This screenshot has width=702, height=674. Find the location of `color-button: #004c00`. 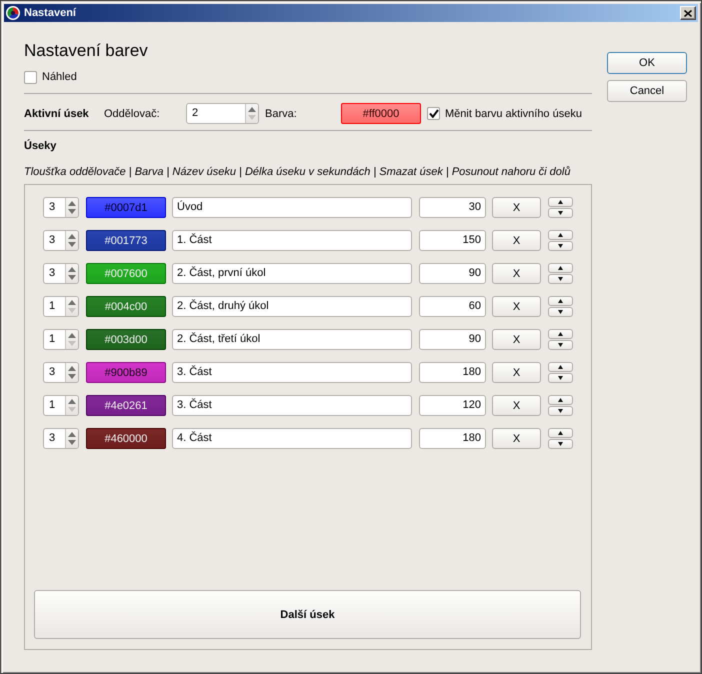

color-button: #004c00 is located at coordinates (126, 306).